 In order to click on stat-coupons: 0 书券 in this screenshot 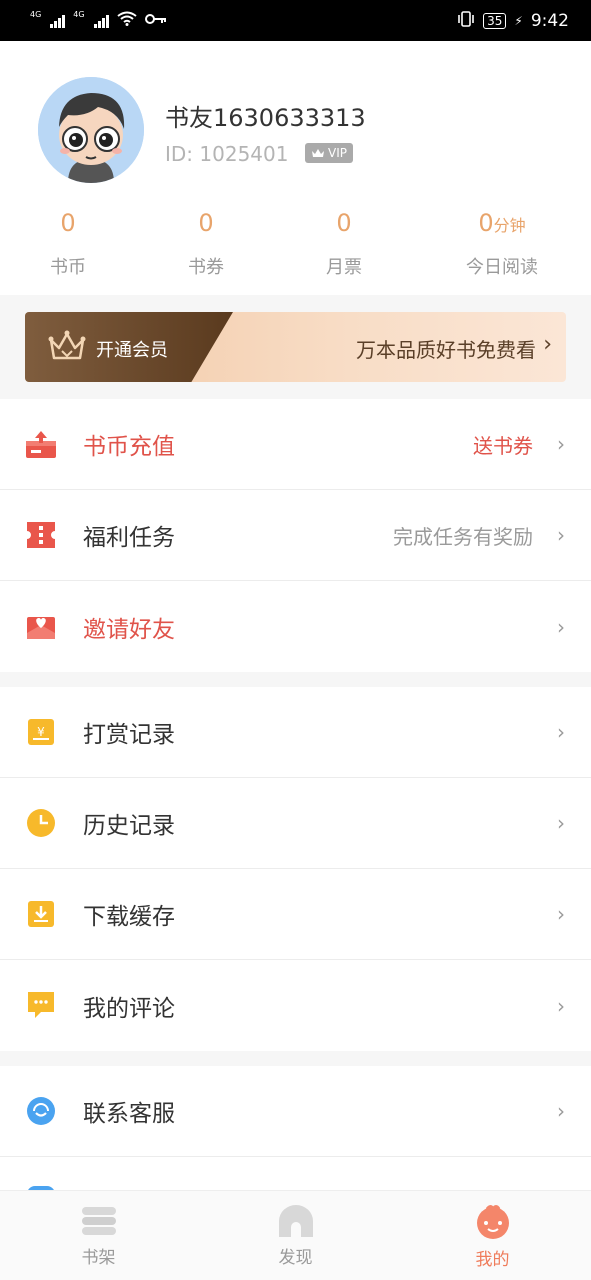, I will do `click(206, 244)`.